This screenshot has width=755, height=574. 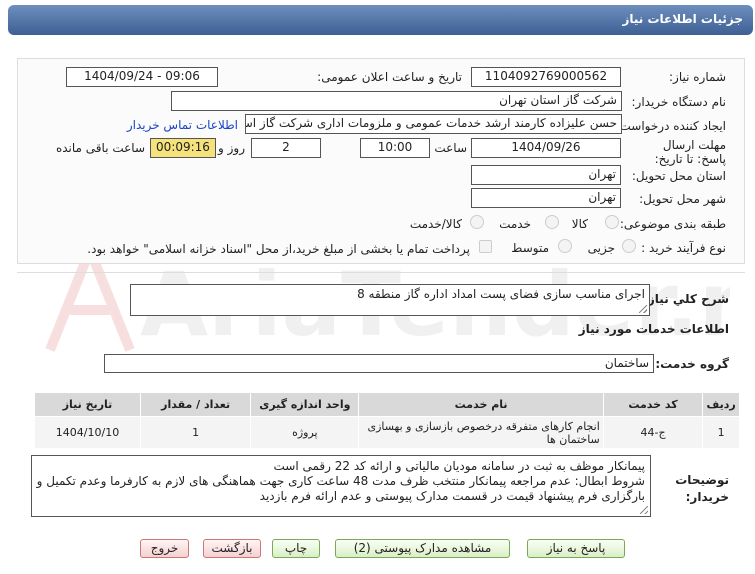 I want to click on buyer-org-label: نام دستگاه خریدار:, so click(x=679, y=102).